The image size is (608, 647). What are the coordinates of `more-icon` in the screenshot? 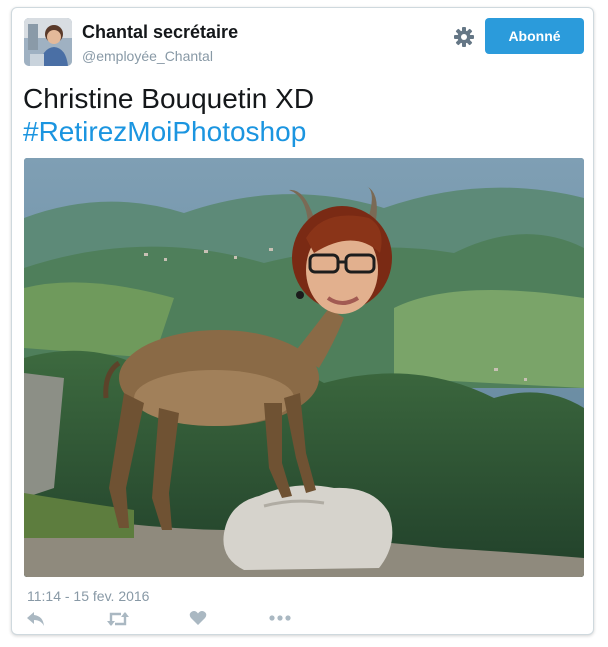 It's located at (279, 620).